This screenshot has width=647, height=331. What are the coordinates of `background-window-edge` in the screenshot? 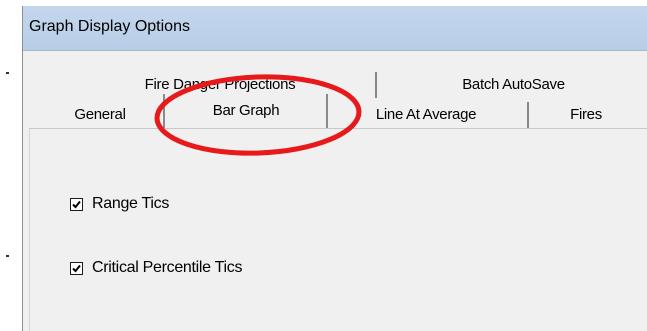 It's located at (11, 165).